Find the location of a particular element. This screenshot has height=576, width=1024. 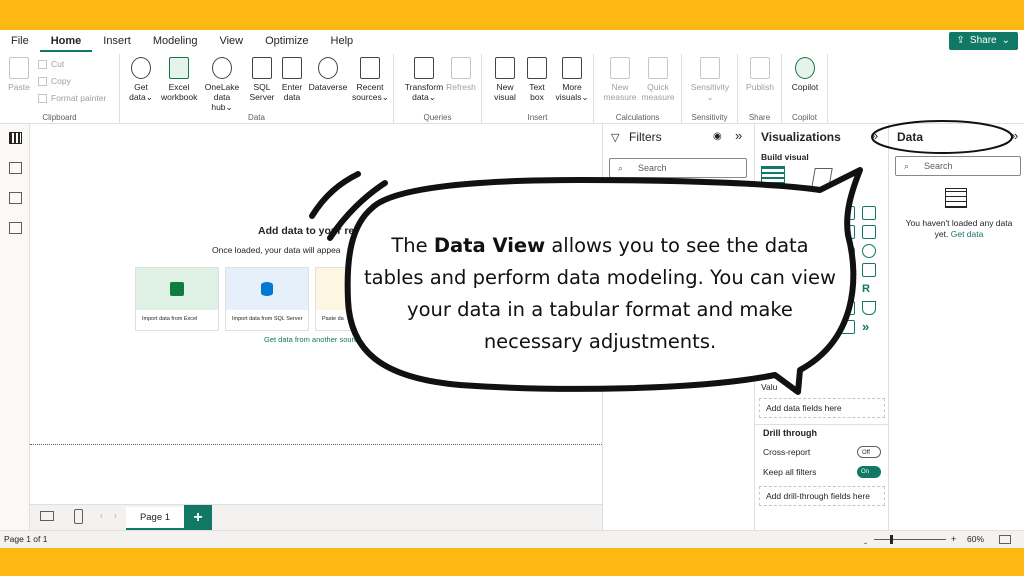

collapse-data-icon: » is located at coordinates (1014, 135).